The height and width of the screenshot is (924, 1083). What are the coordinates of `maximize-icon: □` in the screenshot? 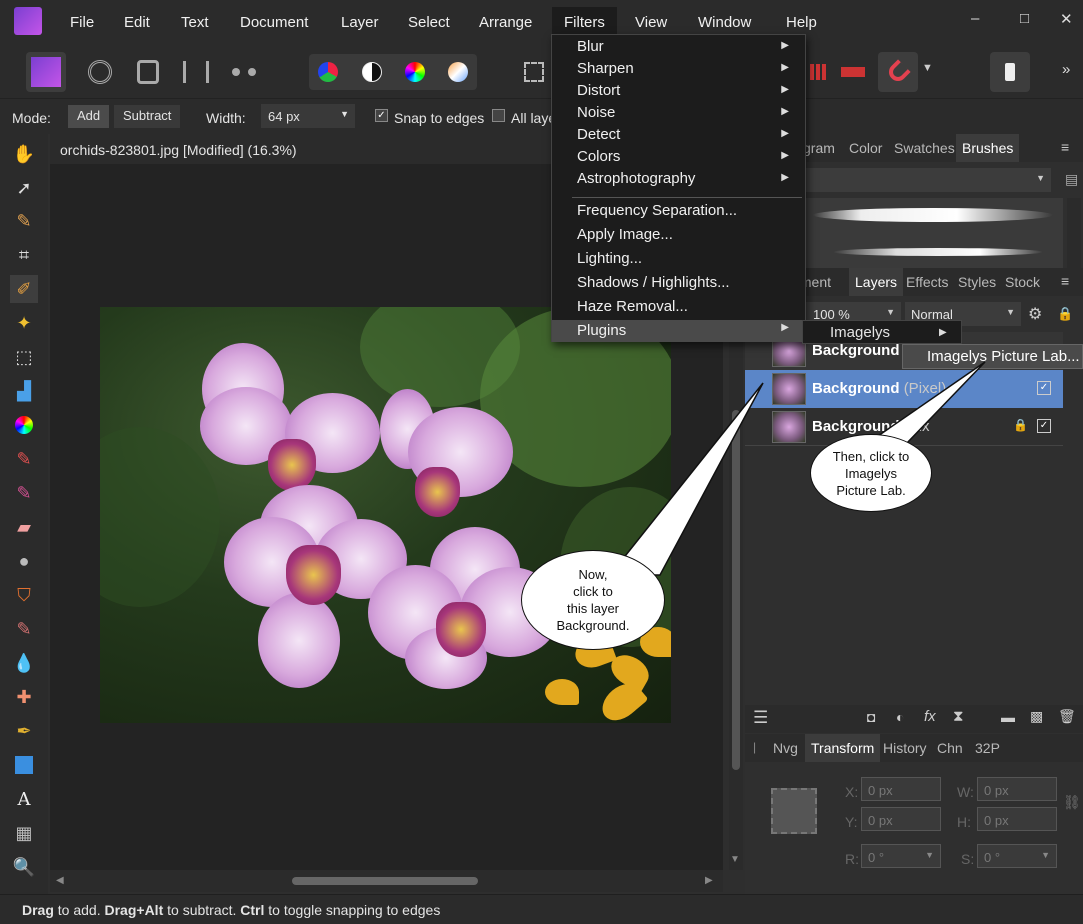 It's located at (1024, 18).